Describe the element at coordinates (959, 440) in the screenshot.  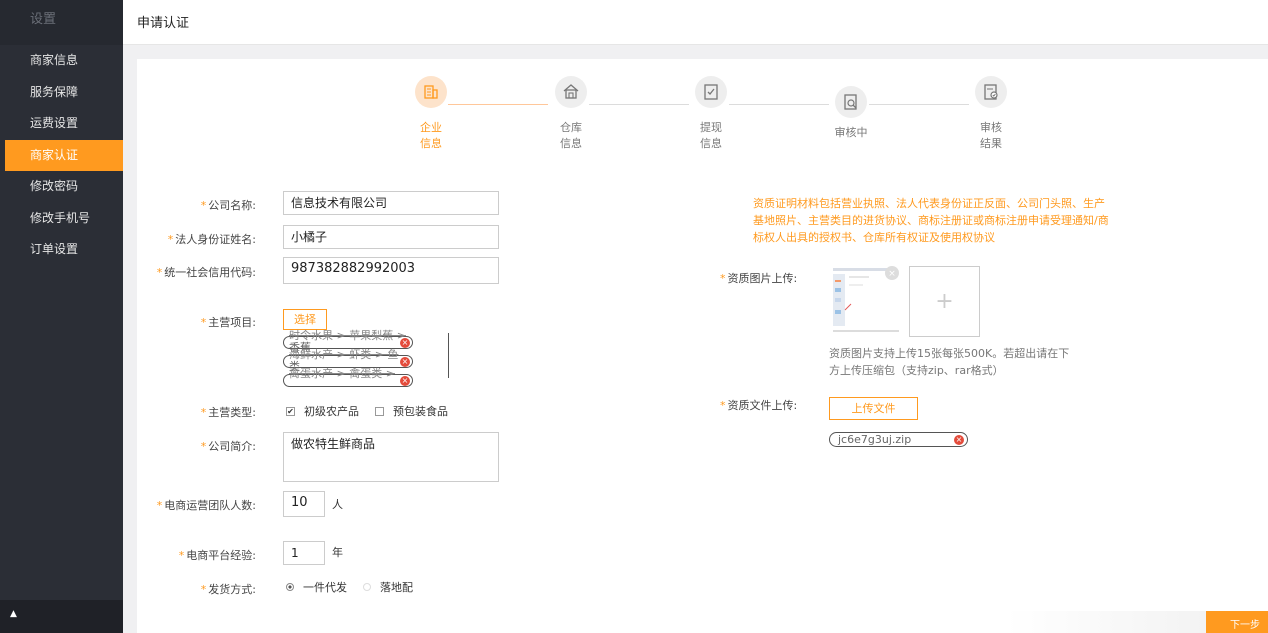
I see `remove-file-icon: ×` at that location.